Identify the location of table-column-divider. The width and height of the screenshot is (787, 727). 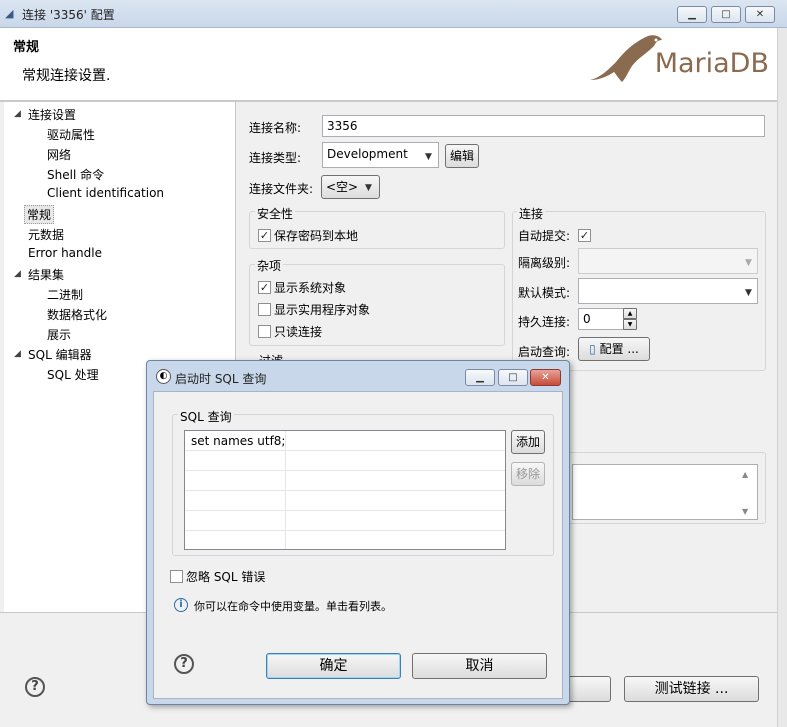
(285, 490).